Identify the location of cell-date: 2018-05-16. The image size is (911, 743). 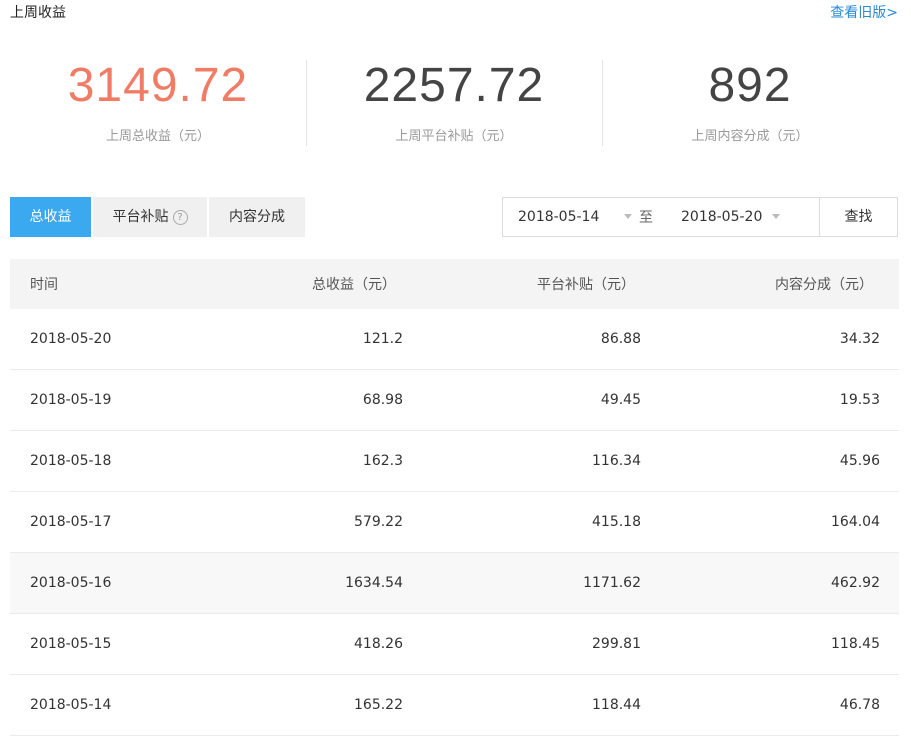
(71, 583).